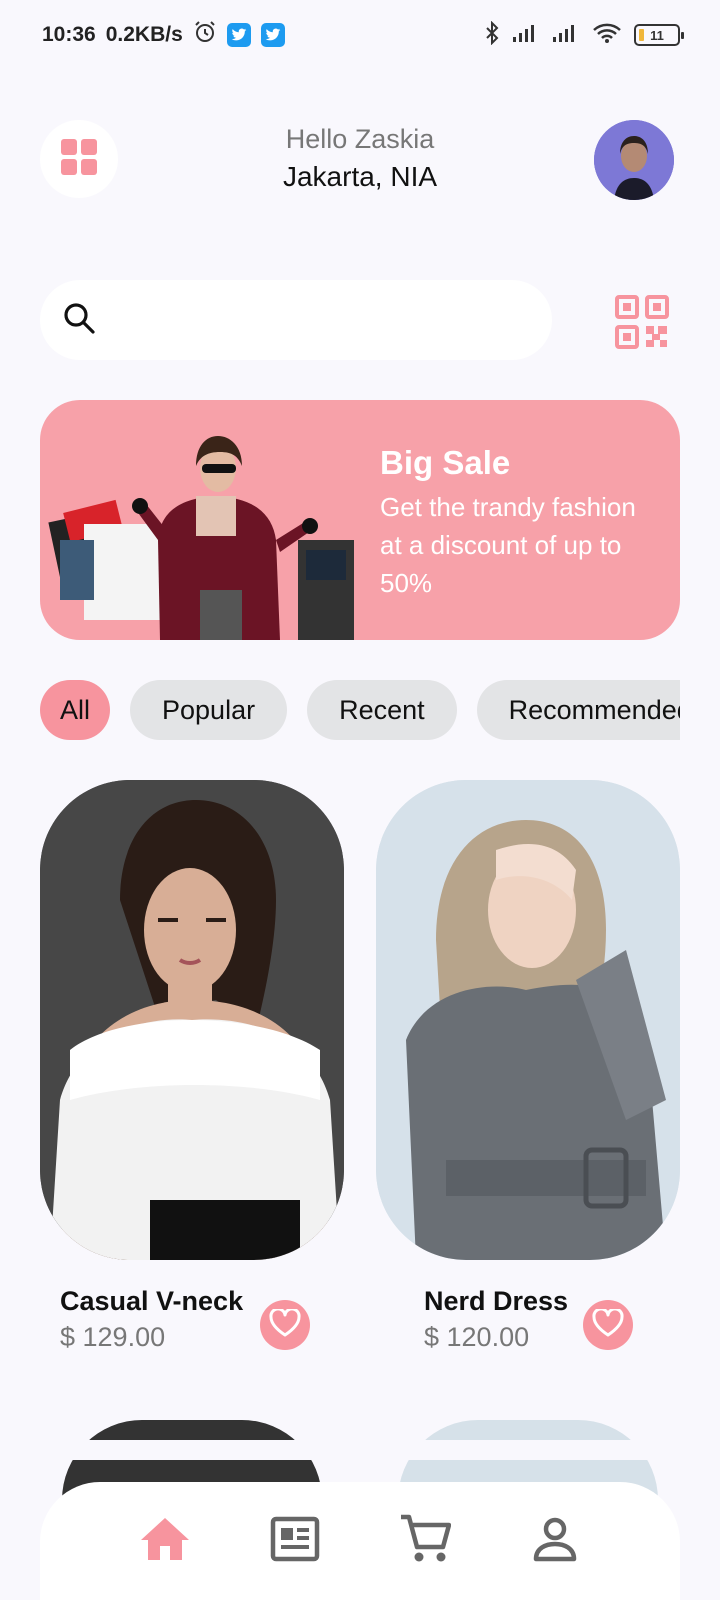  What do you see at coordinates (360, 1541) in the screenshot?
I see `bottom-navigation` at bounding box center [360, 1541].